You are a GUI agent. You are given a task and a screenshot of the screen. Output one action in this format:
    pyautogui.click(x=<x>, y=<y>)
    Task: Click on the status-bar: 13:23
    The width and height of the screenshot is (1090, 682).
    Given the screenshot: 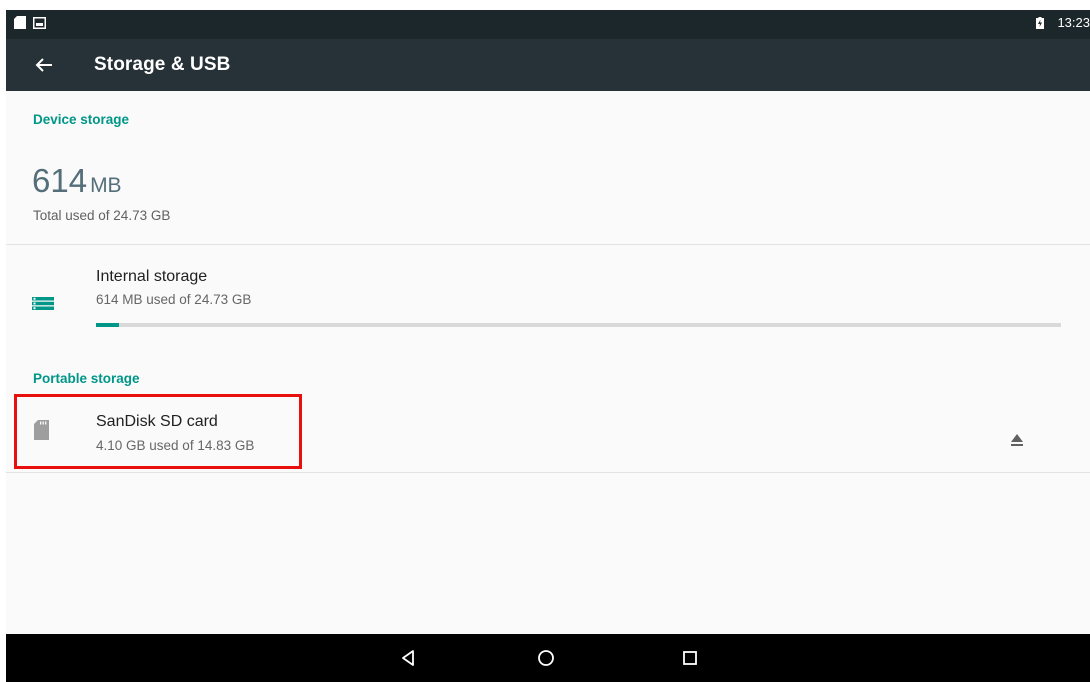 What is the action you would take?
    pyautogui.click(x=548, y=24)
    